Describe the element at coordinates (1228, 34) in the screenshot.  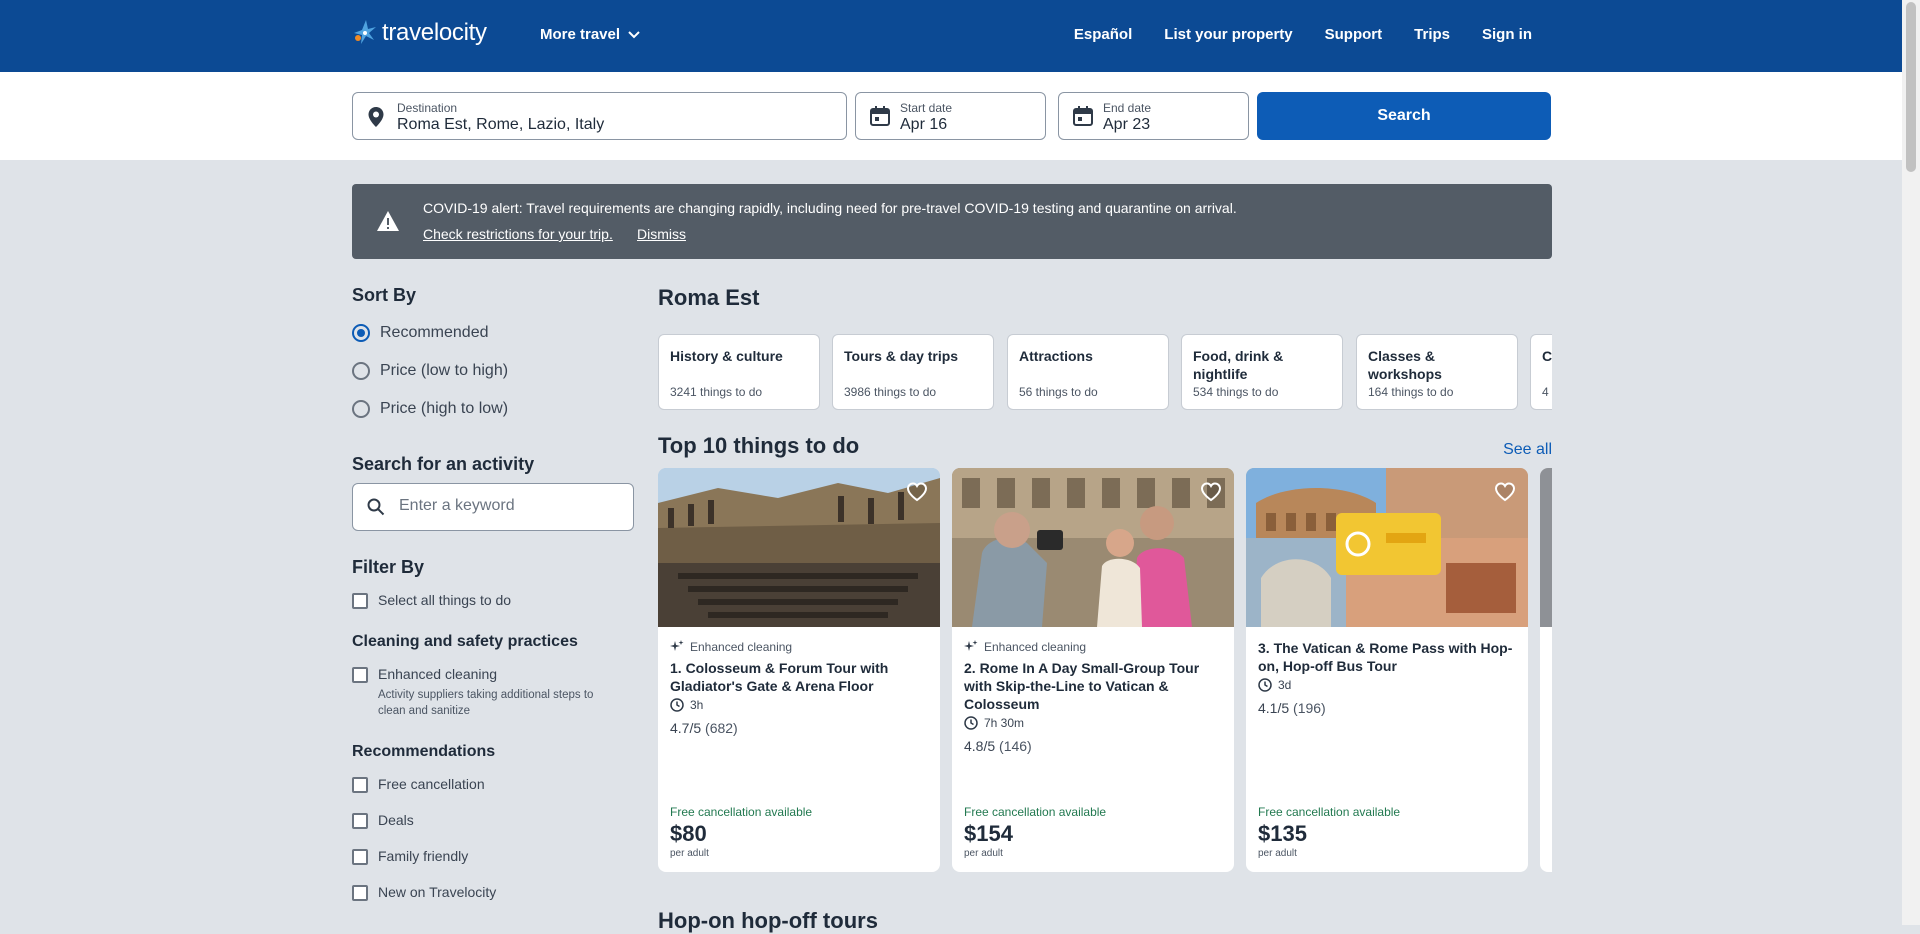
I see `list-property-link: List your property` at that location.